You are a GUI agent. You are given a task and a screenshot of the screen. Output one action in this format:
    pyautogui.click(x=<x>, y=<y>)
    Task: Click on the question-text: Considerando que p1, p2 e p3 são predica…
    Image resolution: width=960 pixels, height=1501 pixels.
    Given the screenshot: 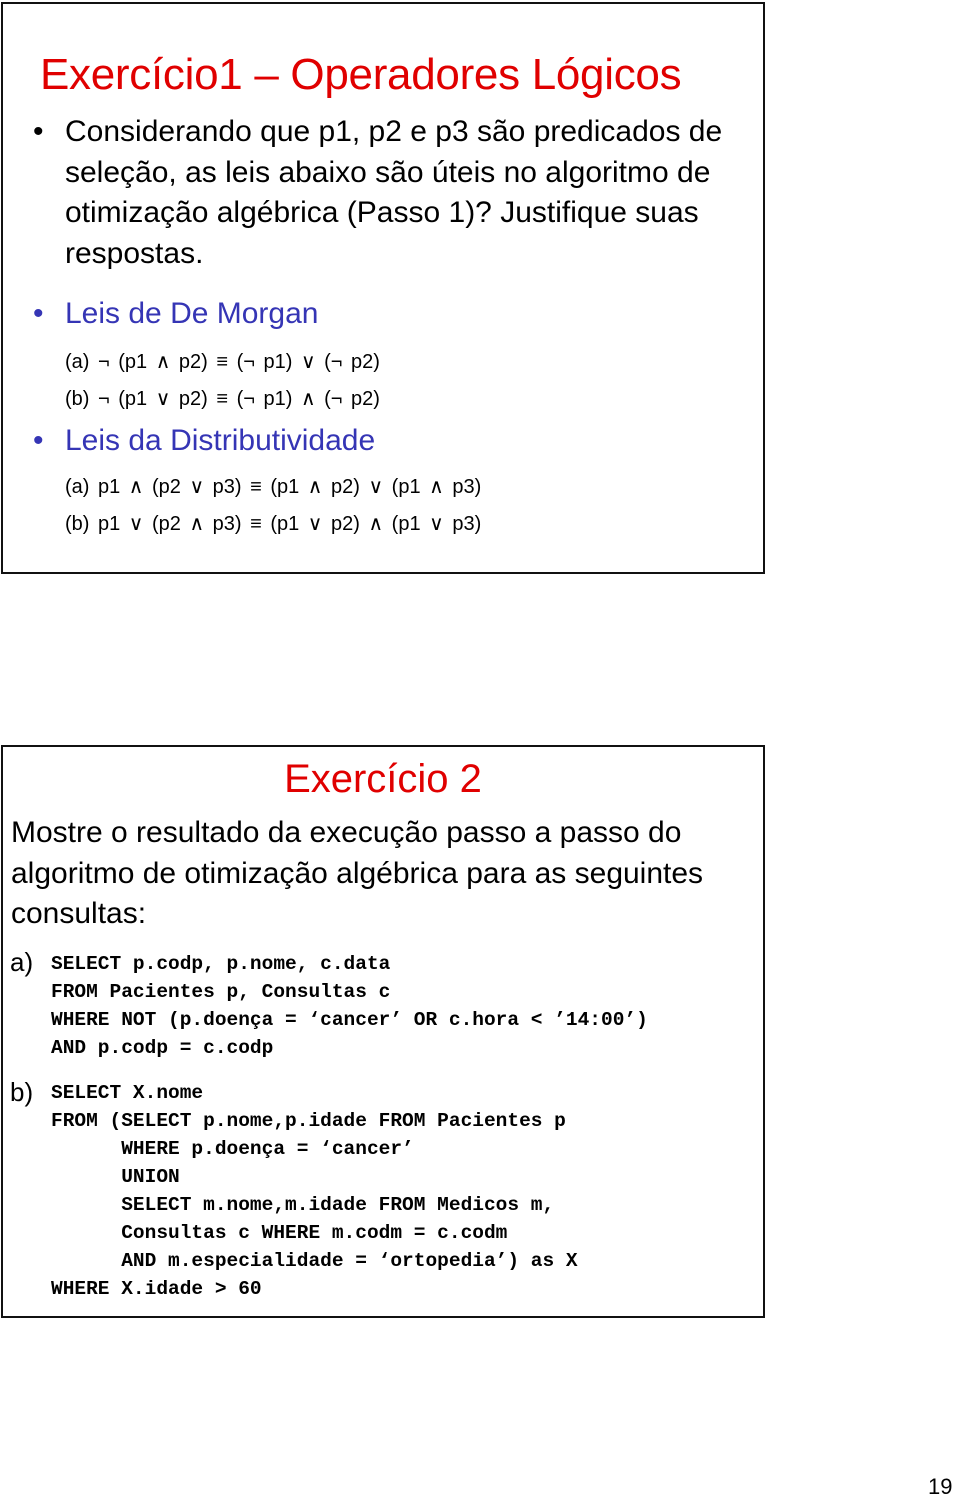 What is the action you would take?
    pyautogui.click(x=394, y=192)
    